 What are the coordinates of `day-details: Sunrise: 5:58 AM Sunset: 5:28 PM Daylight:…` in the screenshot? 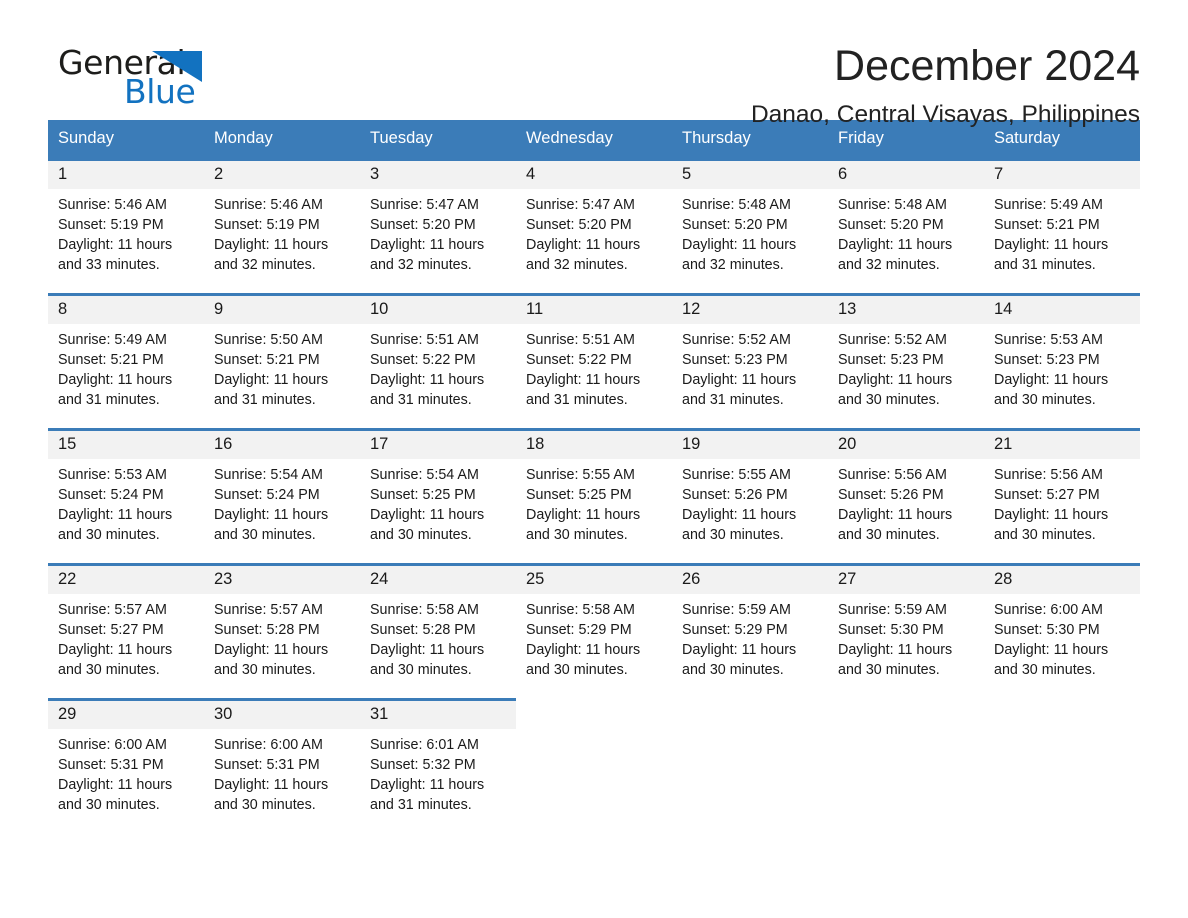 It's located at (438, 637).